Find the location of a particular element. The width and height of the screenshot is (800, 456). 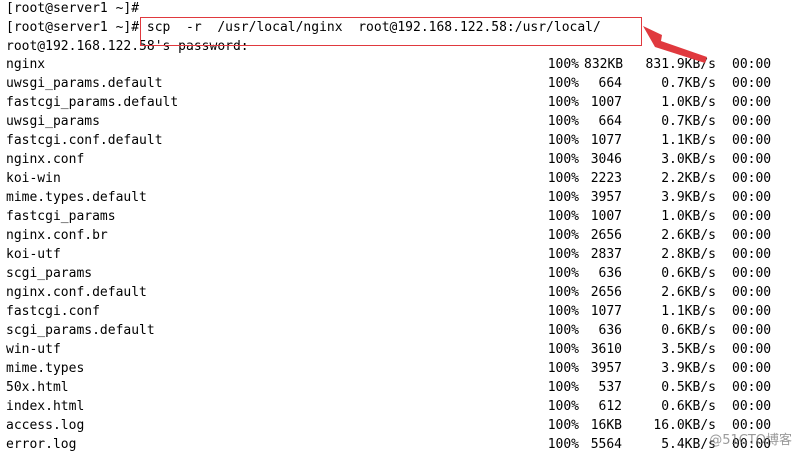

file-name: mime.types is located at coordinates (45, 368).